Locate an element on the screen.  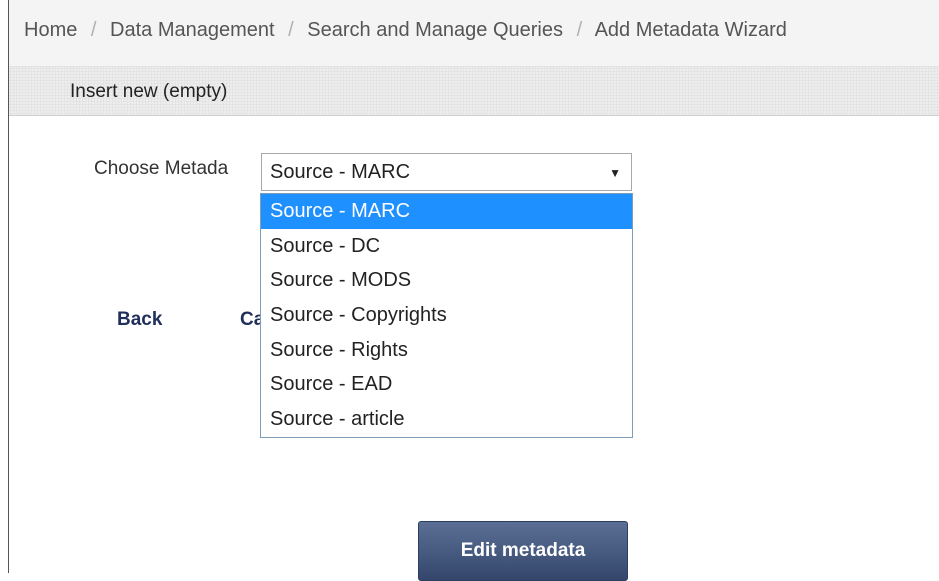
dropdown-option: Source - MODS is located at coordinates (446, 280).